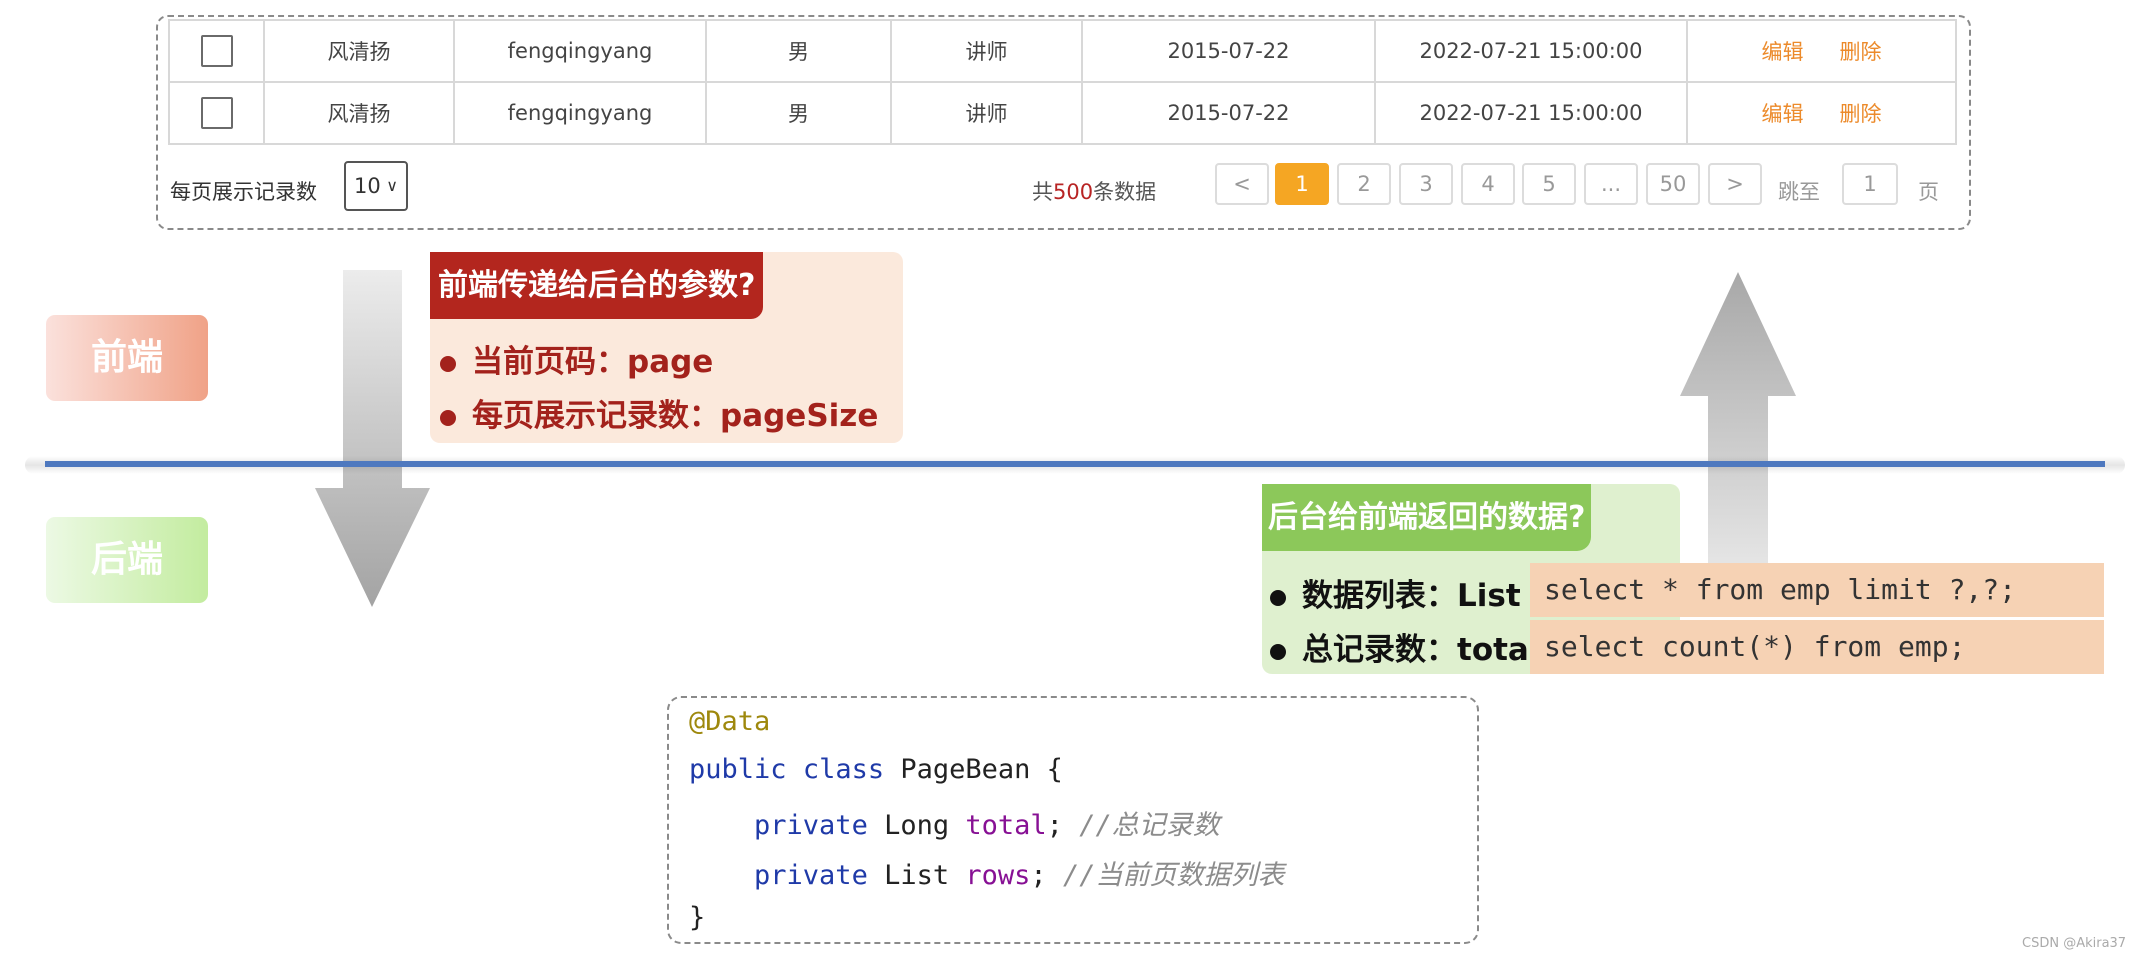 The image size is (2130, 960). What do you see at coordinates (1928, 192) in the screenshot?
I see `jump-unit: 页` at bounding box center [1928, 192].